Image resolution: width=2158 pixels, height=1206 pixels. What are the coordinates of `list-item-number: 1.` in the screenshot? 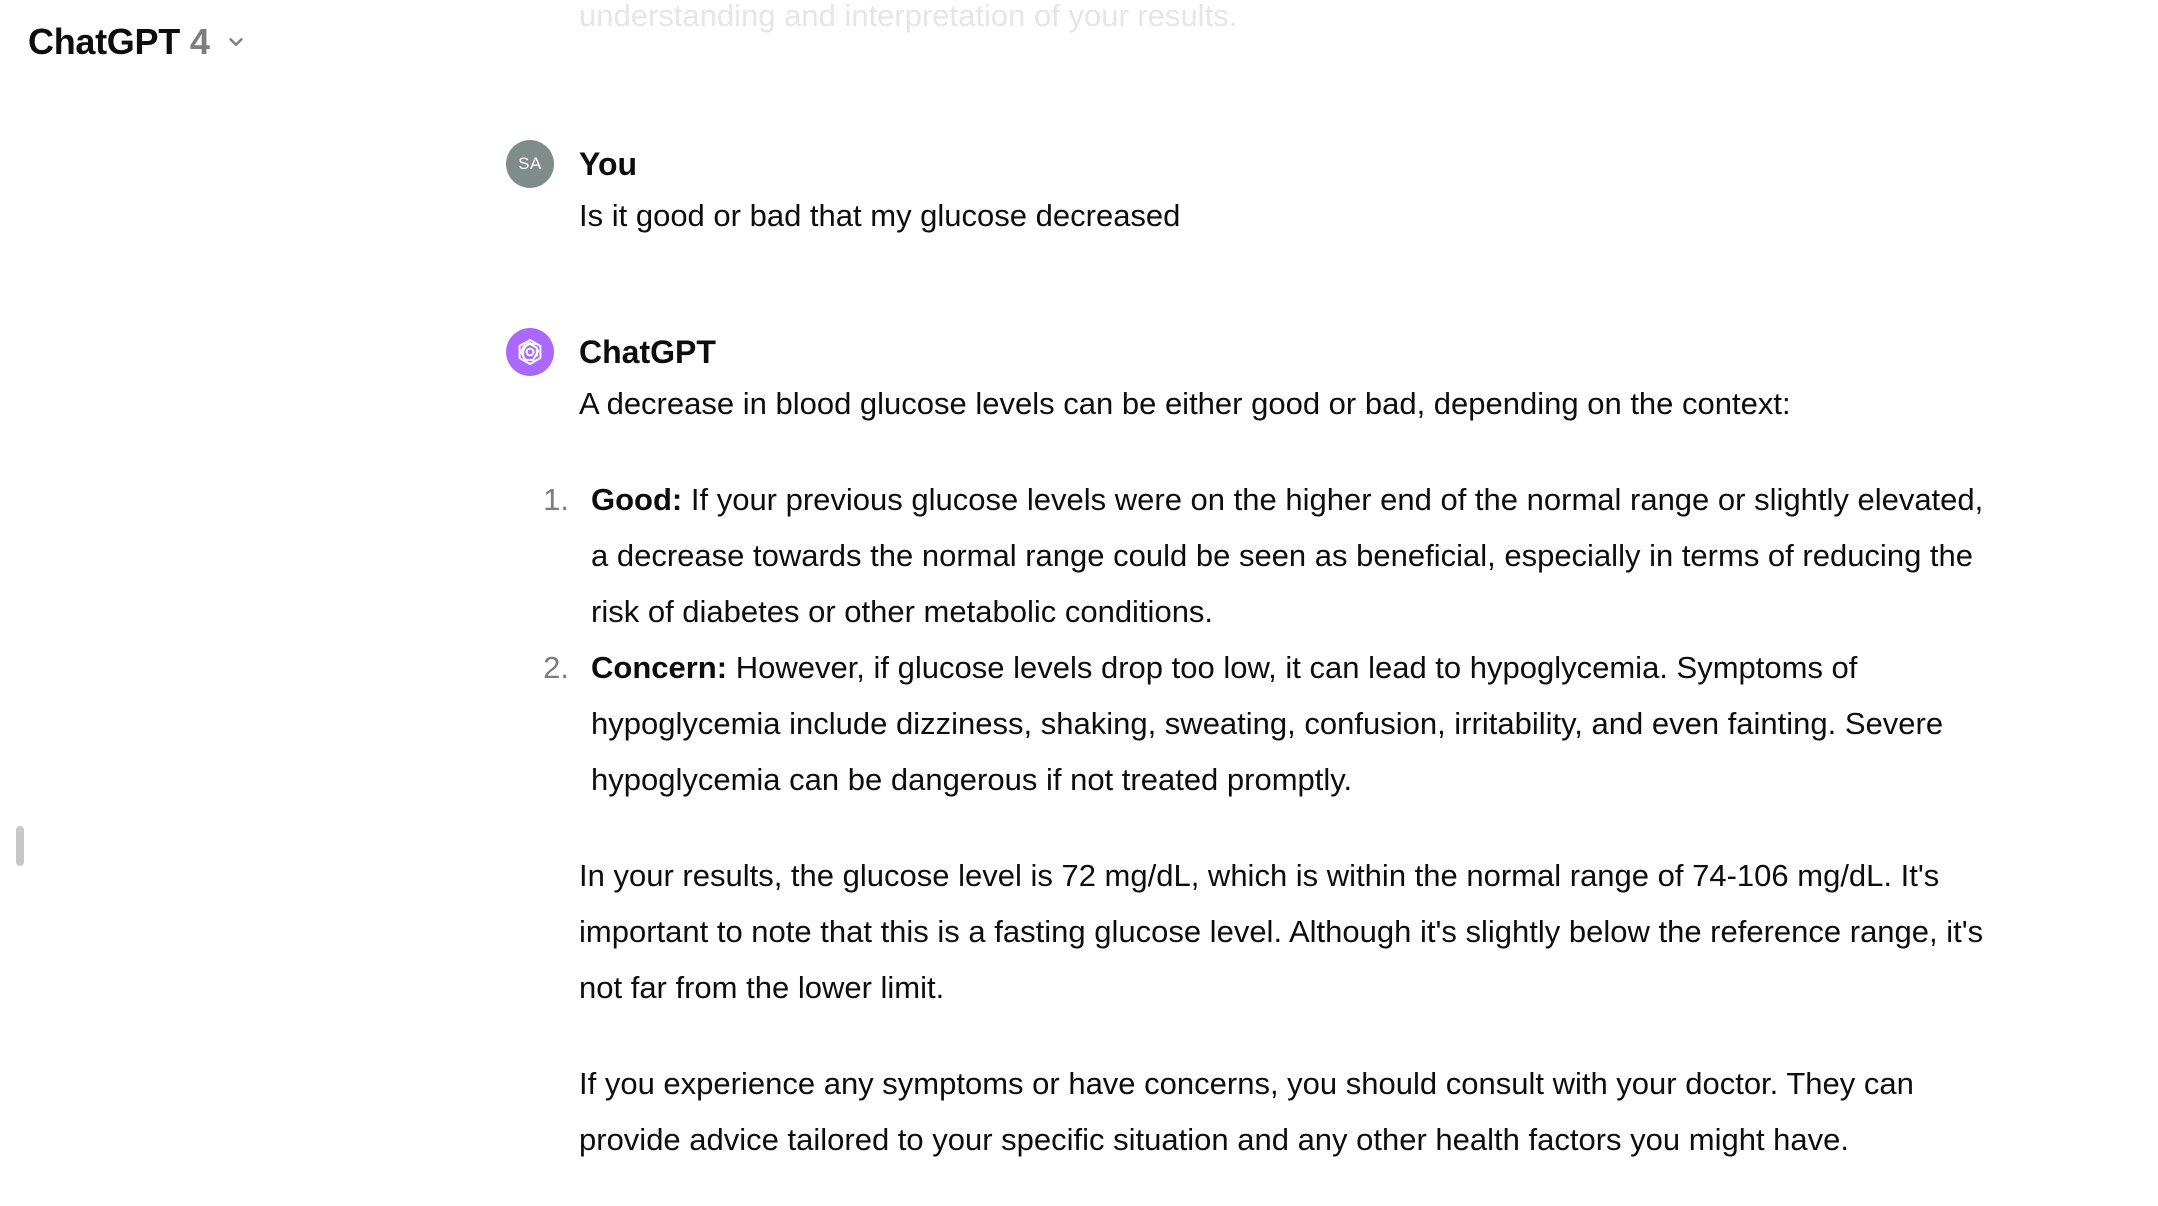 It's located at (556, 499).